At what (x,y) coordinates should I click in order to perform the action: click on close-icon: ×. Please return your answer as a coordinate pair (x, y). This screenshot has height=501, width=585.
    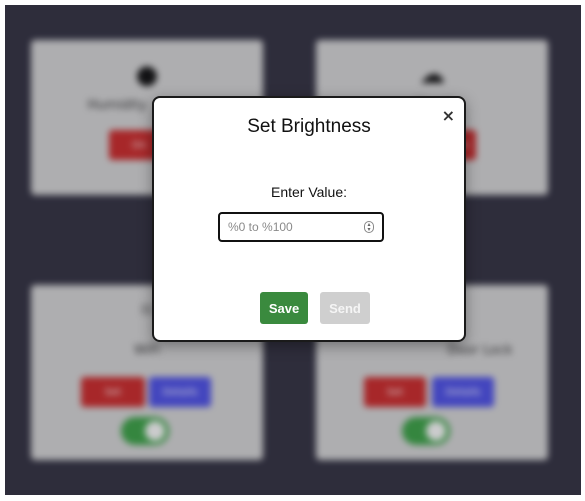
    Looking at the image, I should click on (448, 116).